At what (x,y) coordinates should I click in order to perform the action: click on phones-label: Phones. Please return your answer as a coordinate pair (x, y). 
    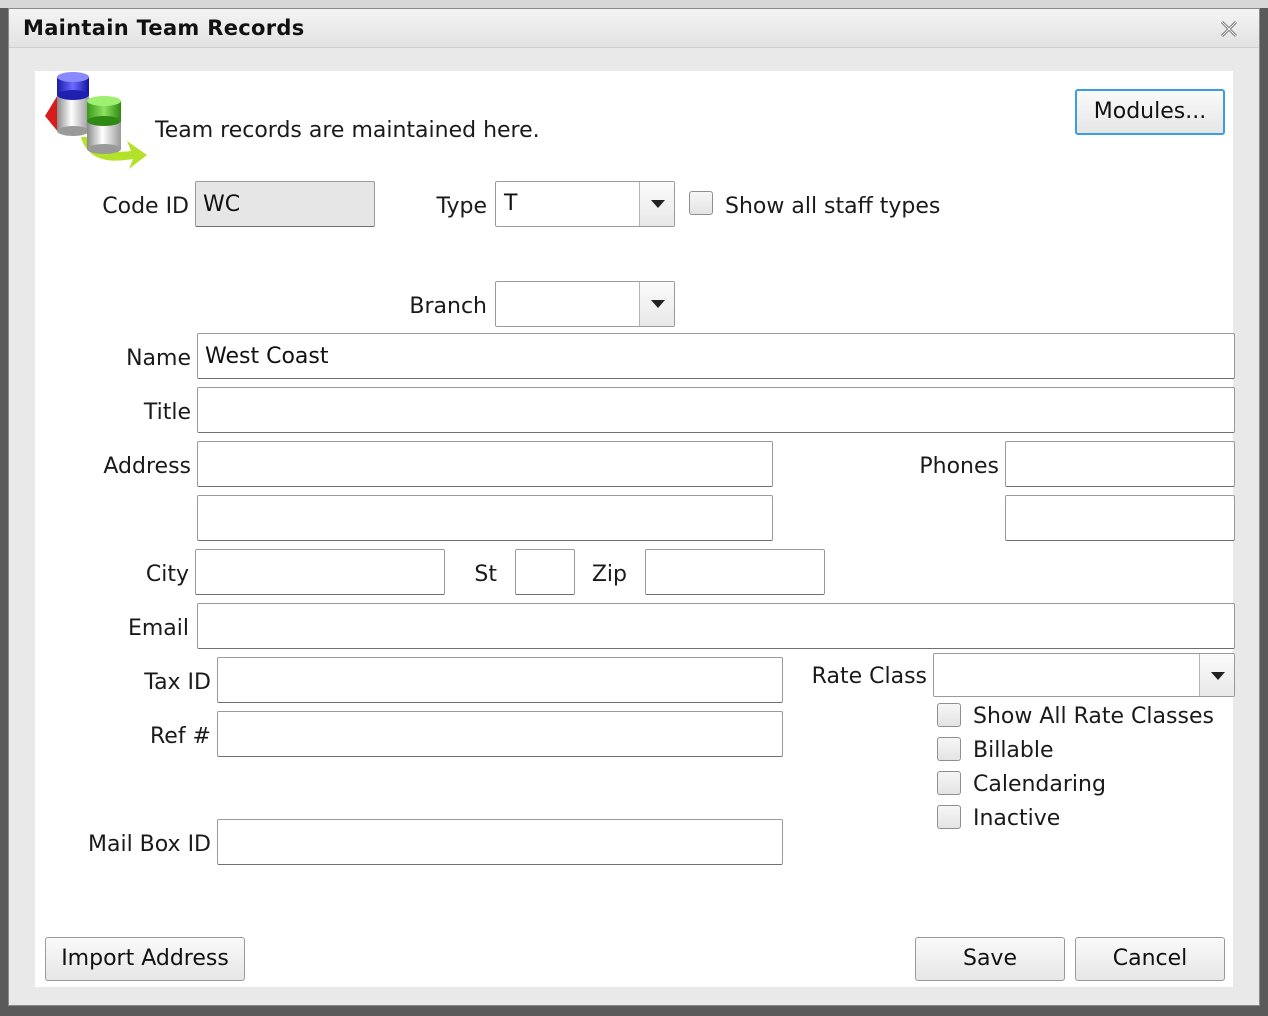
    Looking at the image, I should click on (959, 466).